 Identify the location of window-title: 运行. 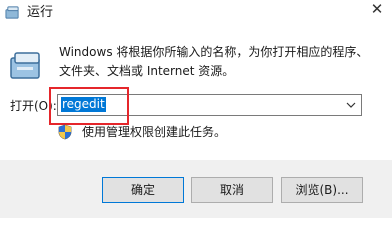
(40, 12).